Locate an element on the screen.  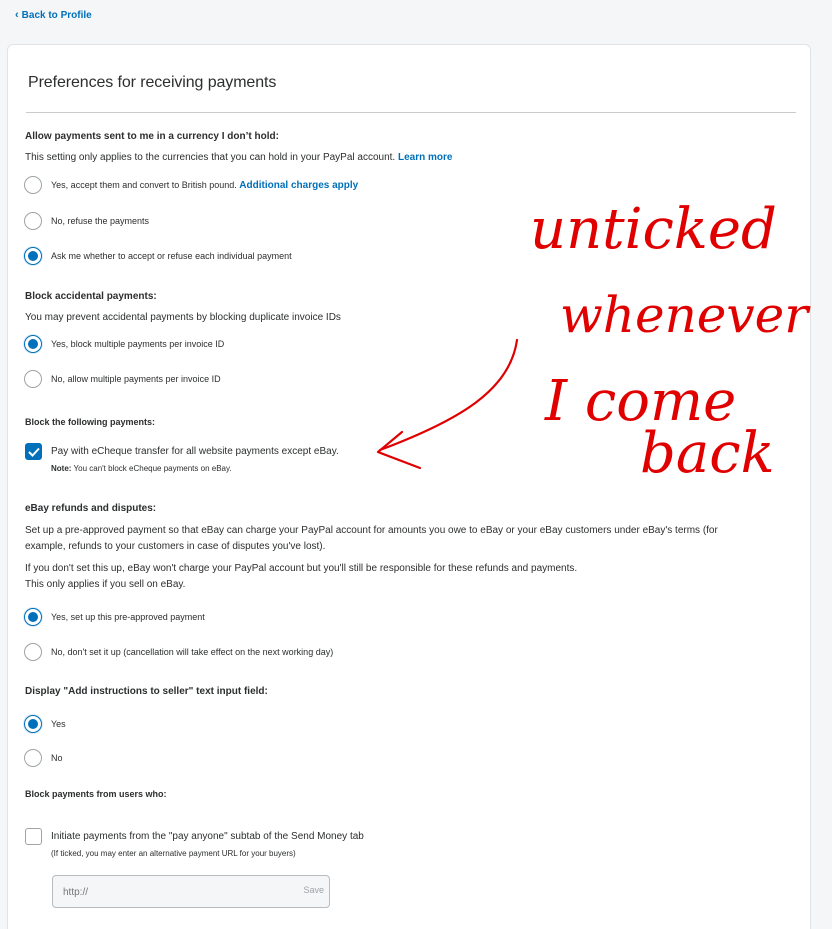
instructions-option-no-label: No is located at coordinates (57, 758).